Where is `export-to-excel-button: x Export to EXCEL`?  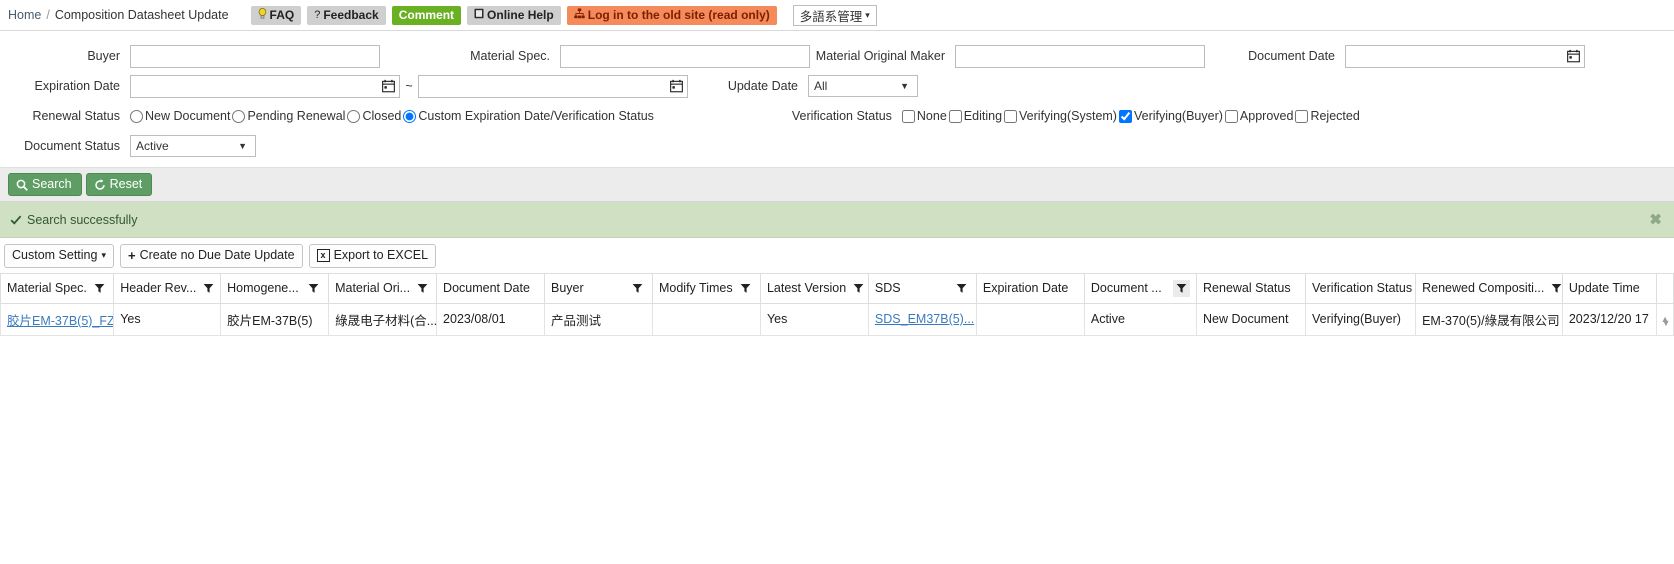
export-to-excel-button: x Export to EXCEL is located at coordinates (372, 256).